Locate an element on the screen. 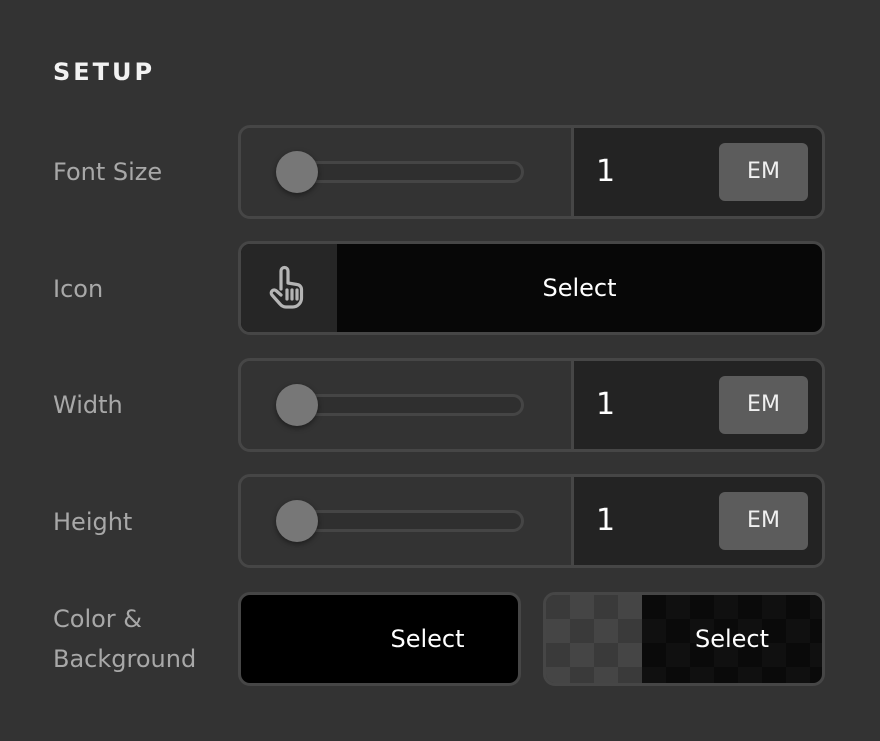 This screenshot has width=880, height=741. width-label: Width is located at coordinates (88, 405).